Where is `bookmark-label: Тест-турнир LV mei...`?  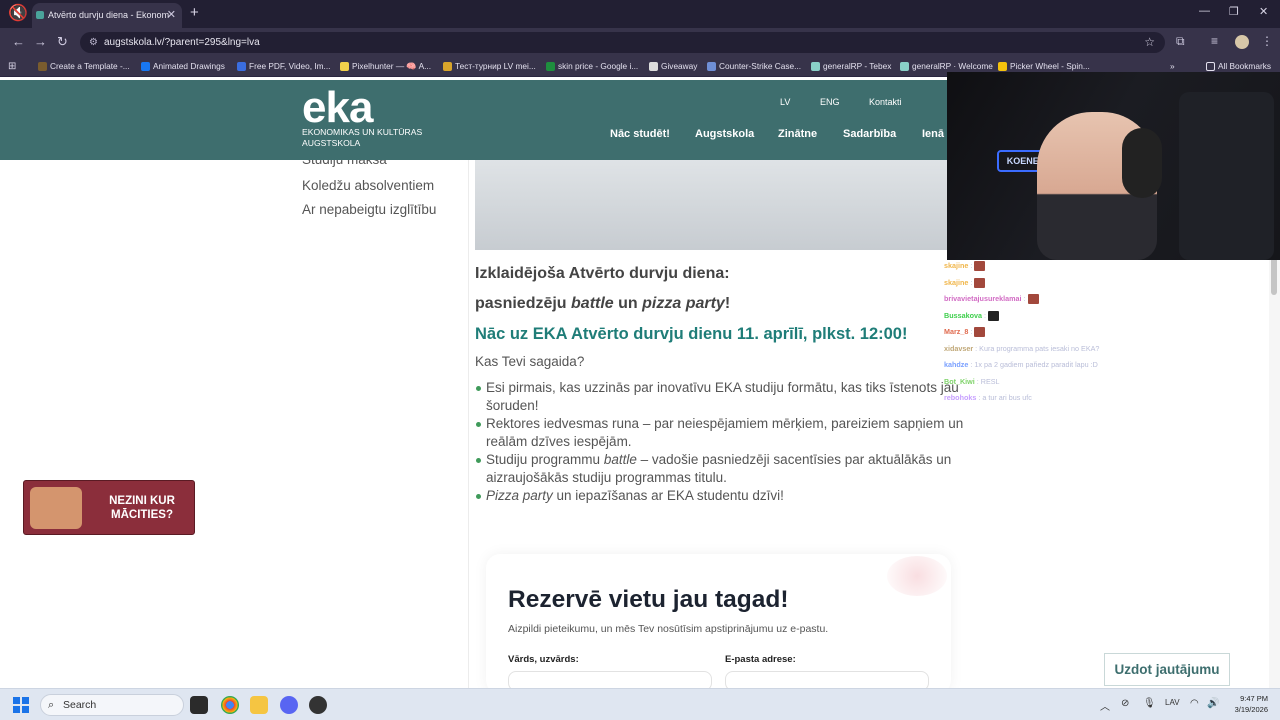 bookmark-label: Тест-турнир LV mei... is located at coordinates (495, 66).